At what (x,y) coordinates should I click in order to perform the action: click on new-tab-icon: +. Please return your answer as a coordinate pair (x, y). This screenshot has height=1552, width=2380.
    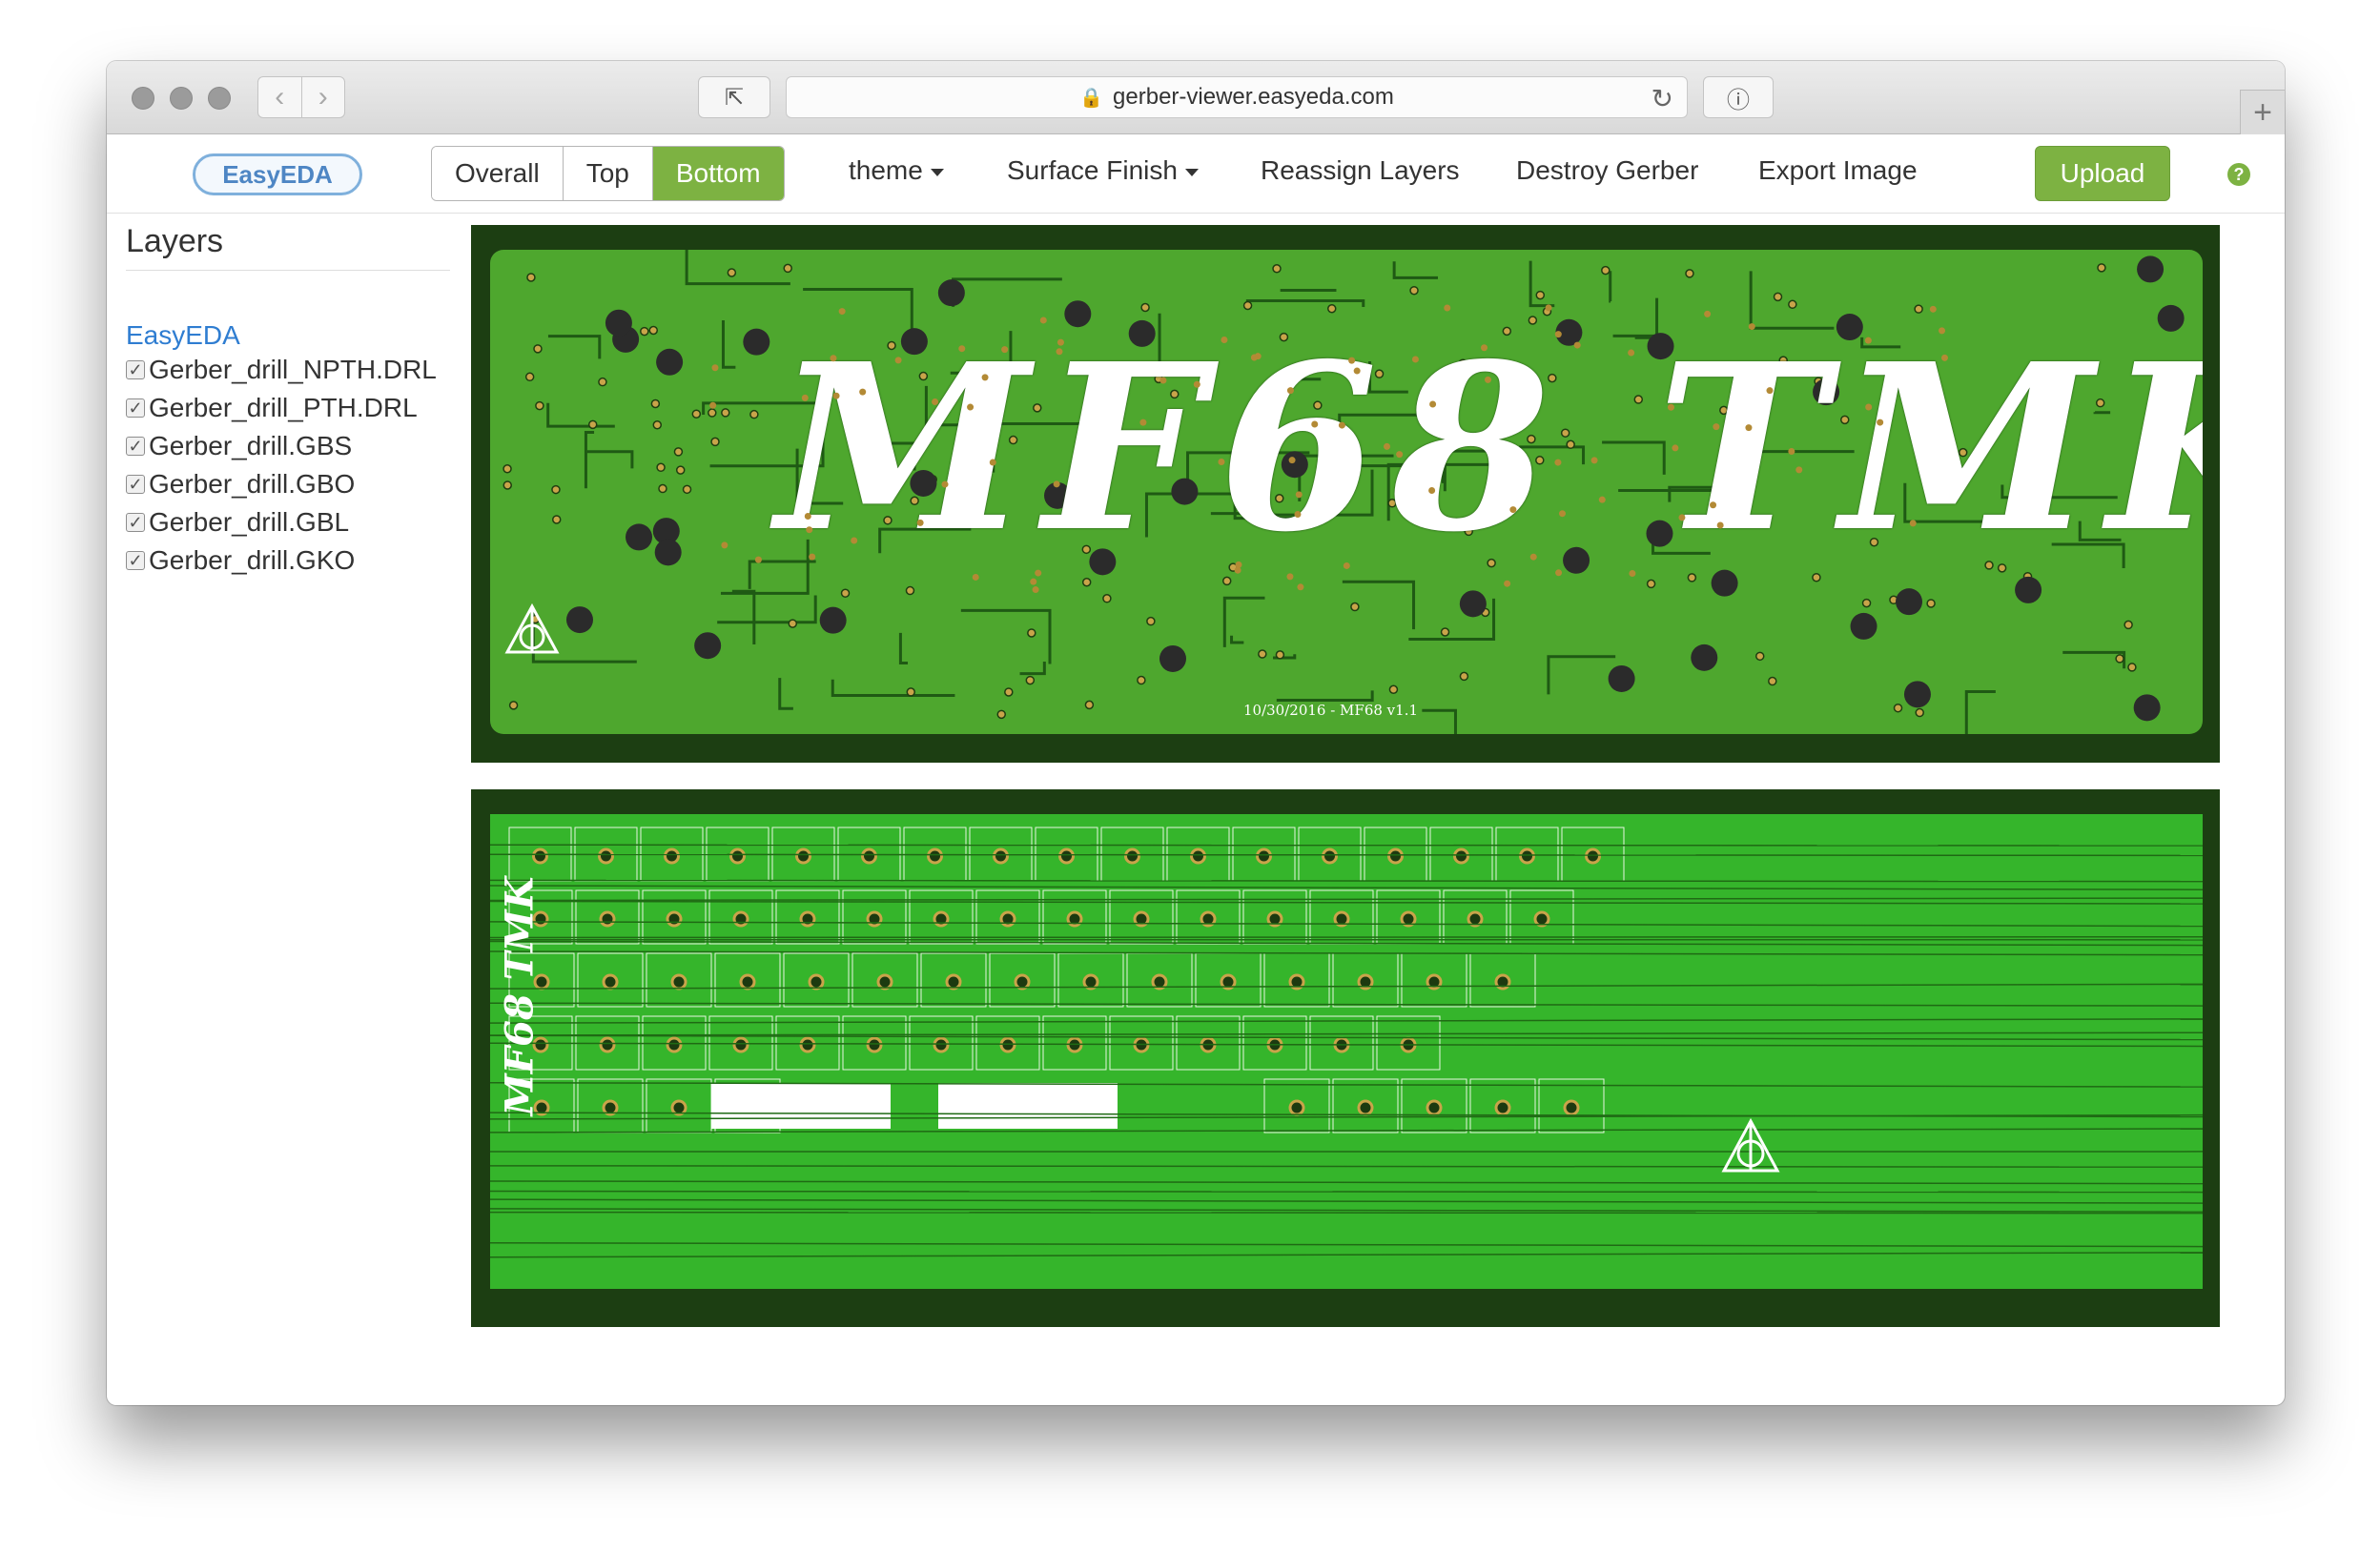
    Looking at the image, I should click on (2262, 112).